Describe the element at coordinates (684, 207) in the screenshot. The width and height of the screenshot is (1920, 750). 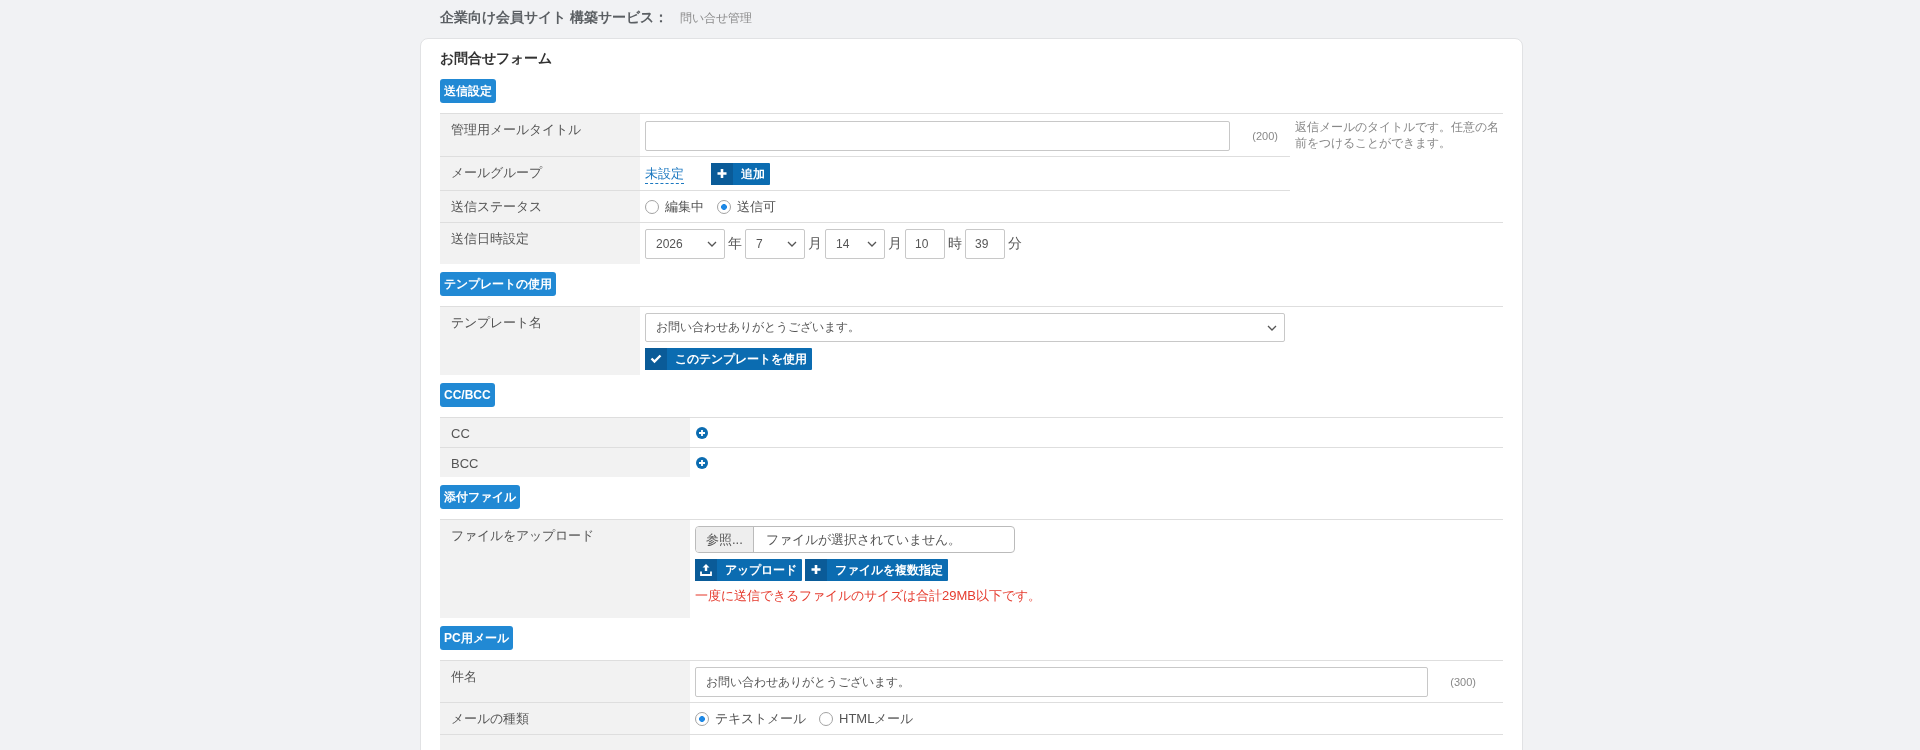
I see `radio-label: 編集中` at that location.